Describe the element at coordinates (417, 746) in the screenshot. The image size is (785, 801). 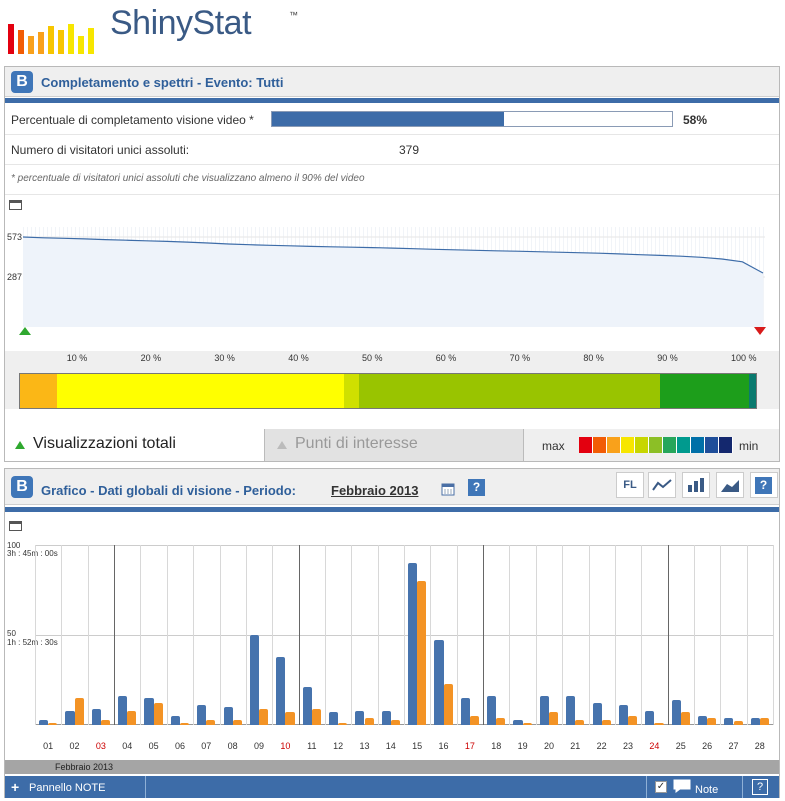
I see `day-label: 15` at that location.